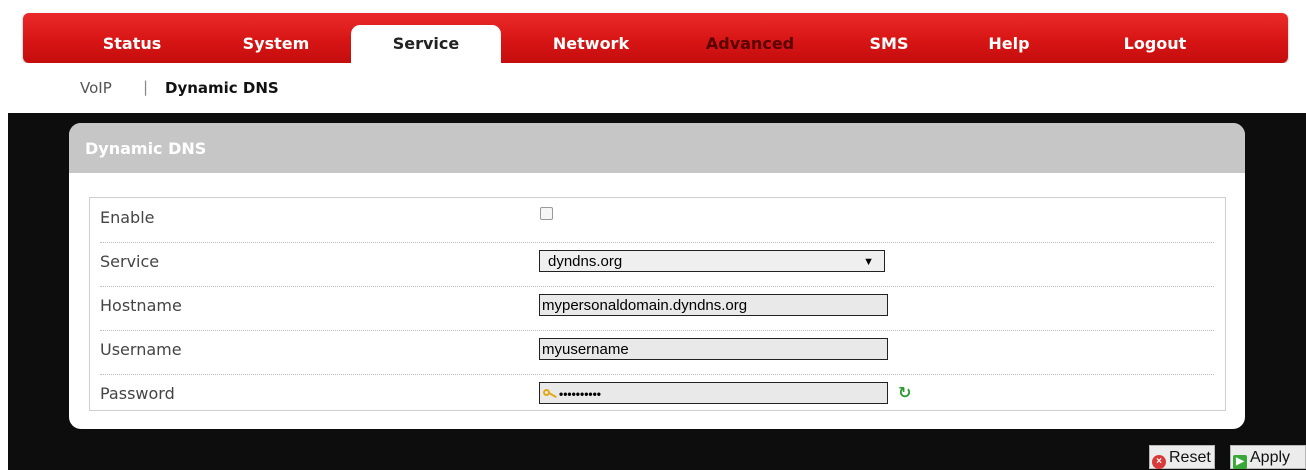  I want to click on nav-advanced: Advanced, so click(750, 38).